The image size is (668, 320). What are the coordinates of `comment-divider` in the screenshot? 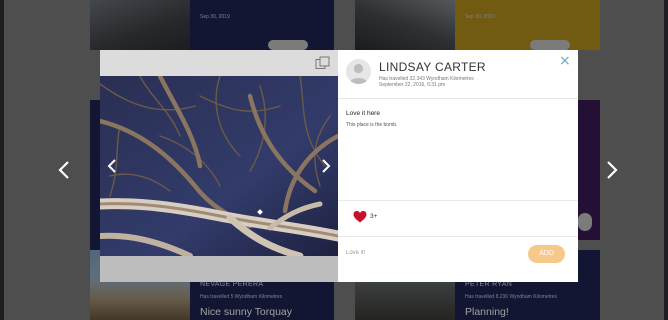 It's located at (458, 236).